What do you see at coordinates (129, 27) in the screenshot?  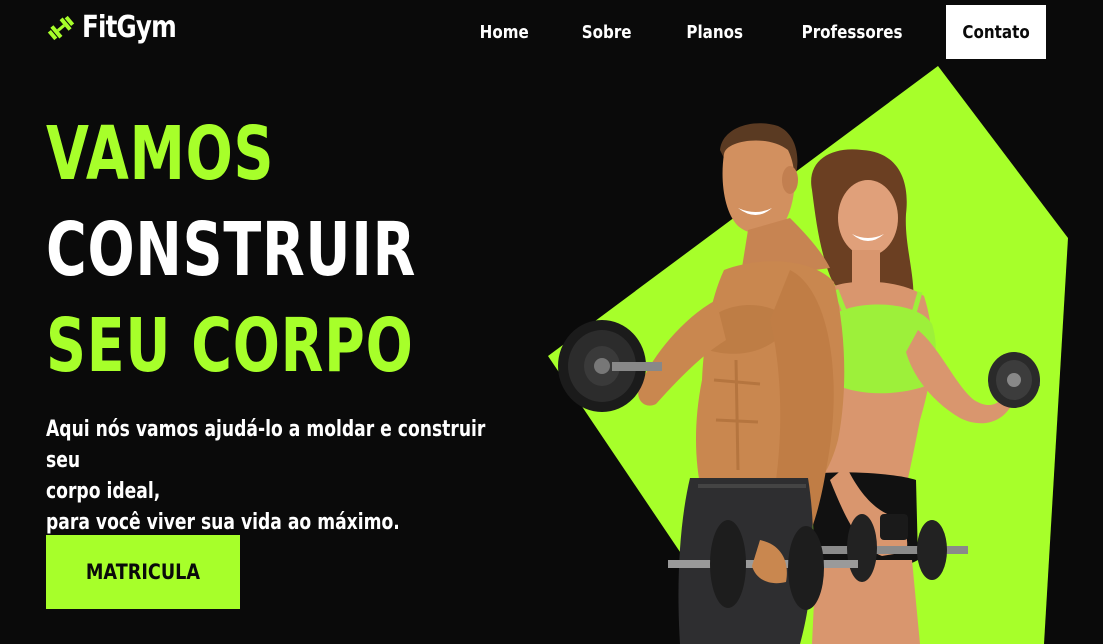 I see `brand-name: FitGym` at bounding box center [129, 27].